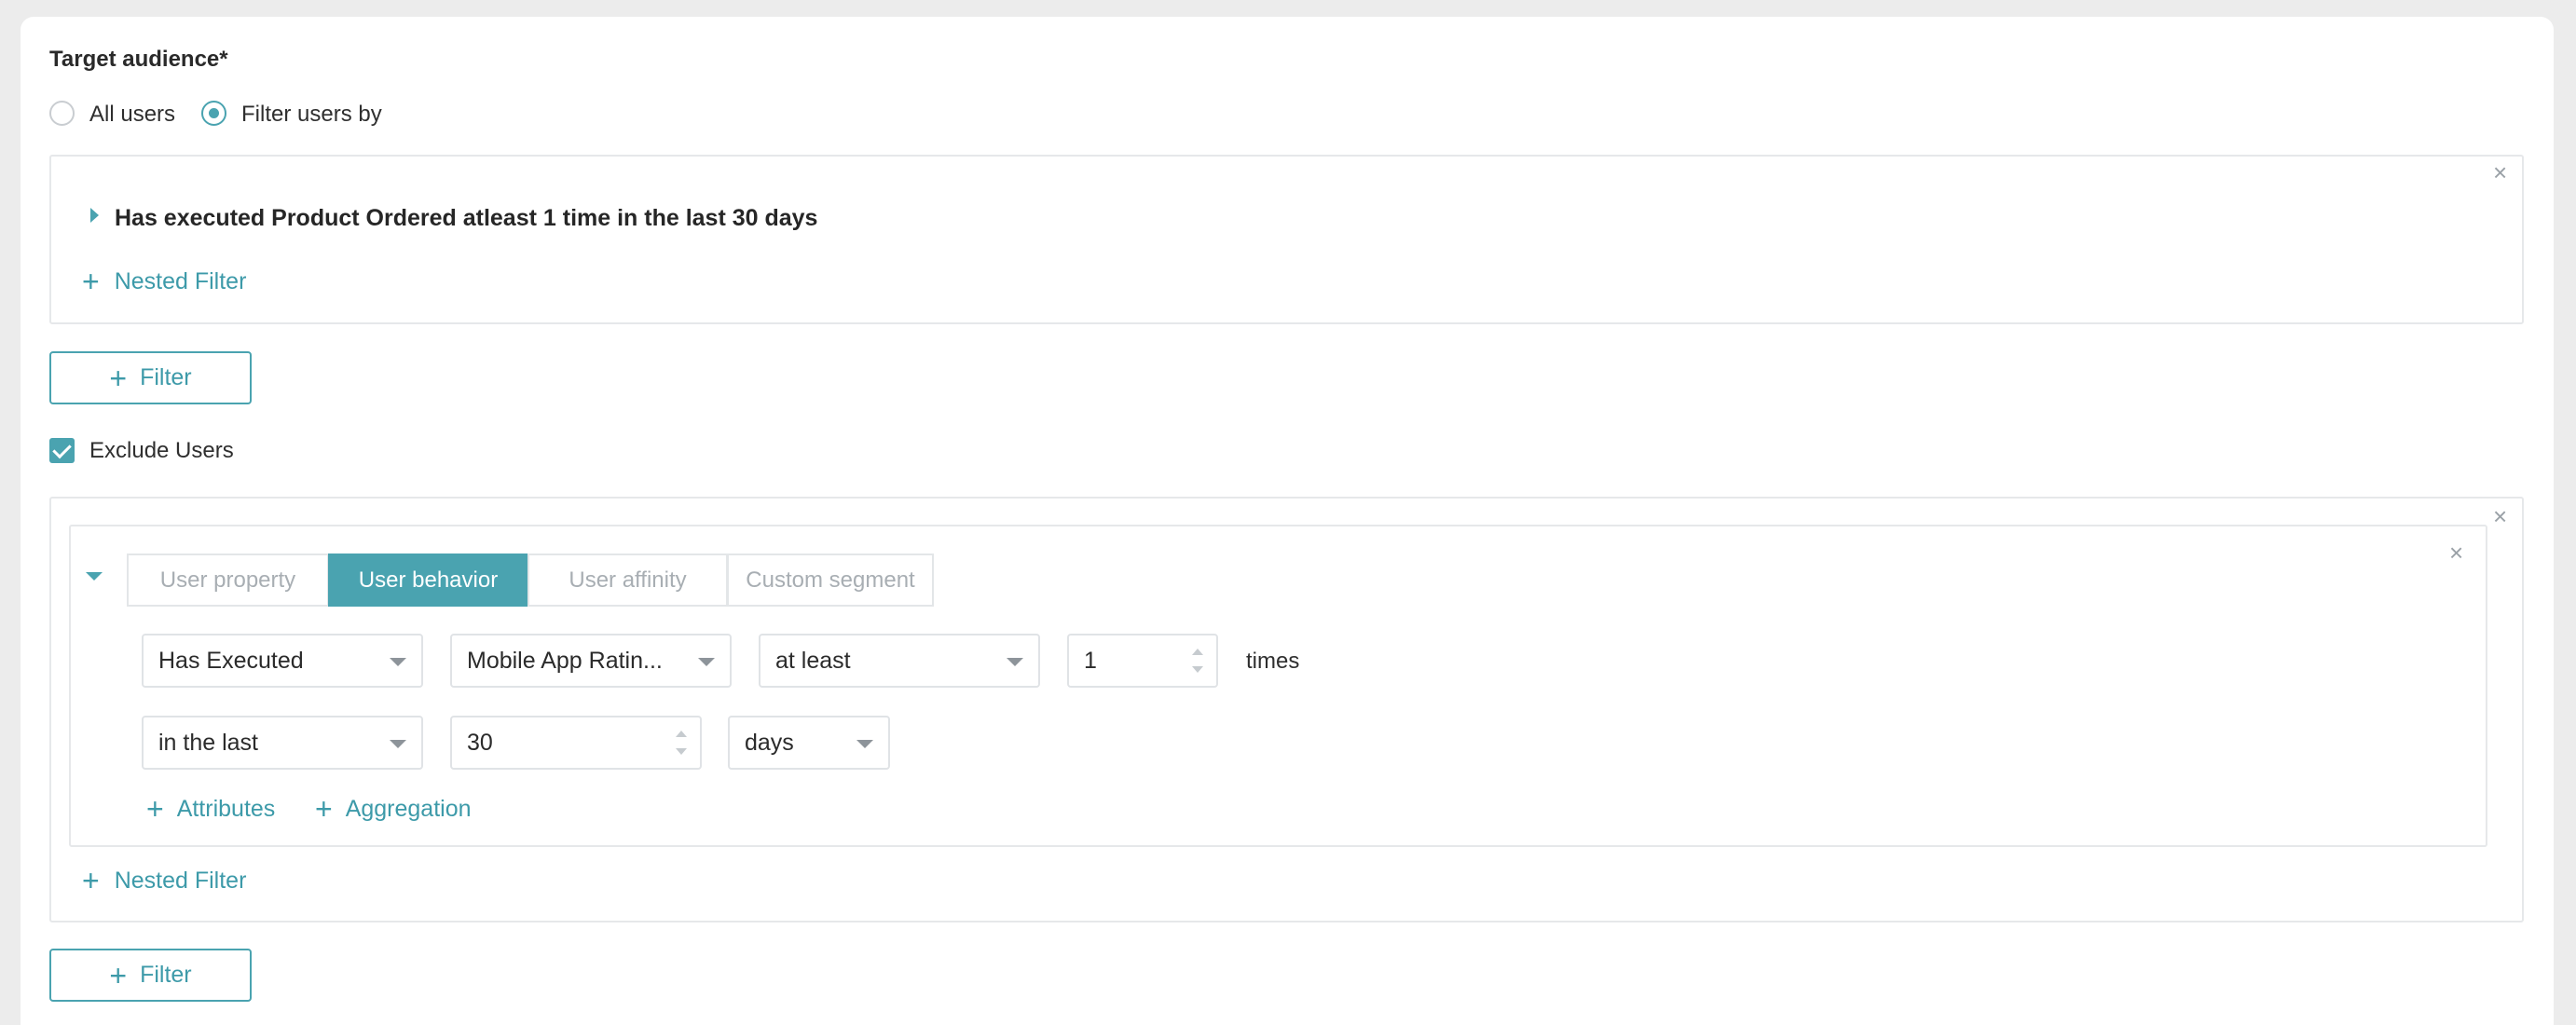 This screenshot has height=1025, width=2576. I want to click on add-aggregation-button: + Aggregation, so click(393, 809).